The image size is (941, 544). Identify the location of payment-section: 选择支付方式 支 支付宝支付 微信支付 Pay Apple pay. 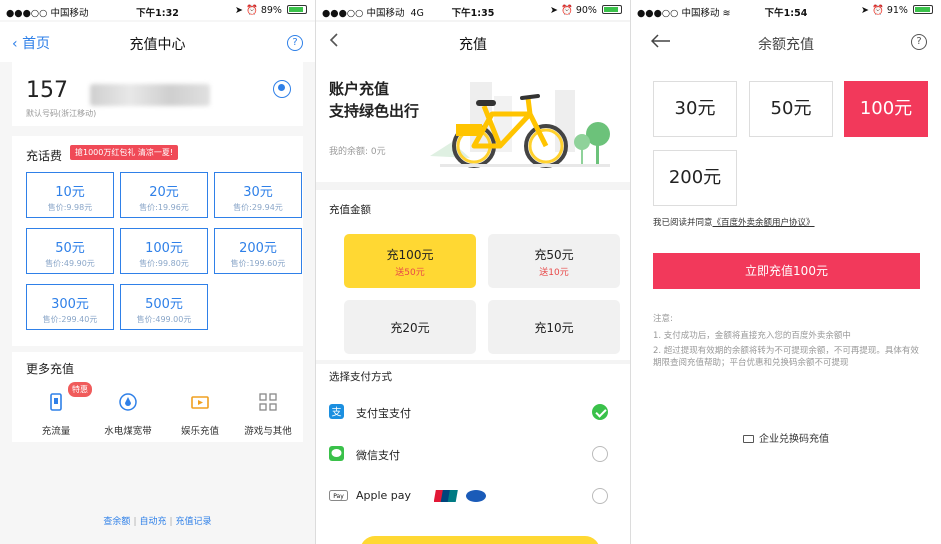
(473, 454).